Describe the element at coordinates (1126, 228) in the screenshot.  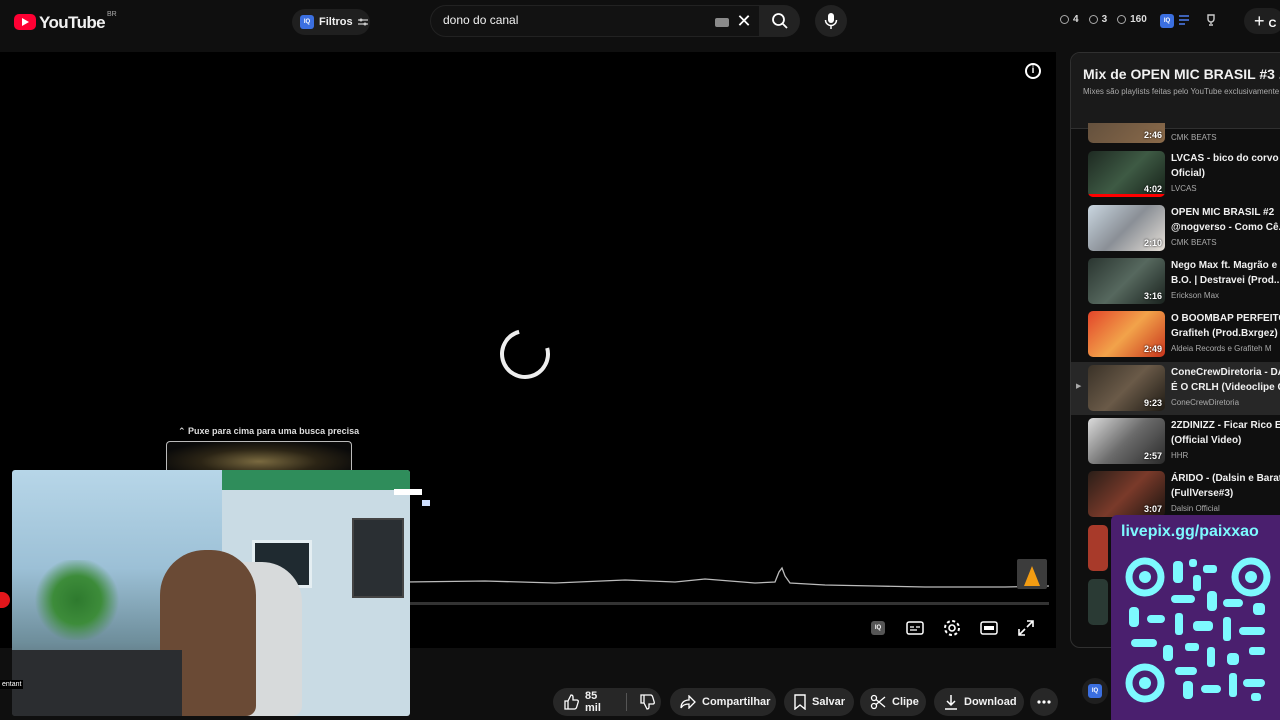
I see `video-thumbnail: 2:10` at that location.